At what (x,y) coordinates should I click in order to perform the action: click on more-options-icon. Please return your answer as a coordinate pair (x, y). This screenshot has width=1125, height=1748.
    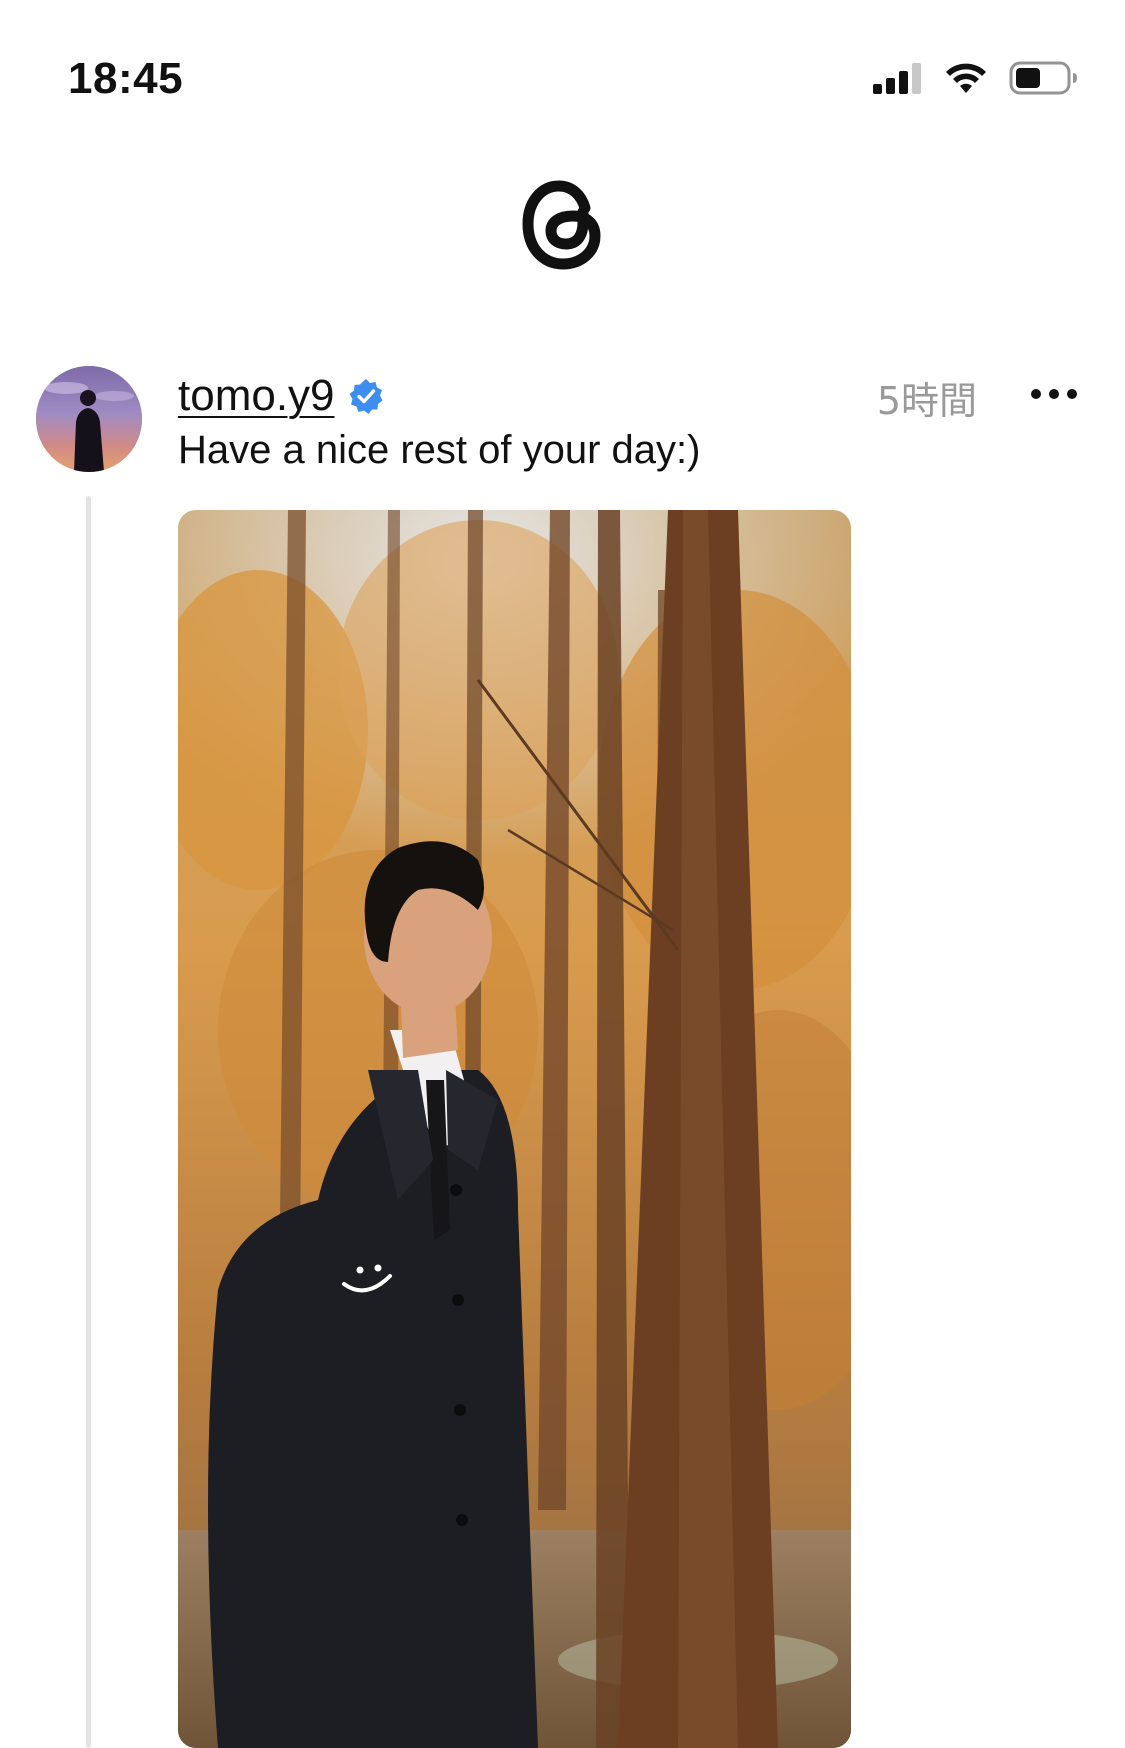
    Looking at the image, I should click on (1054, 394).